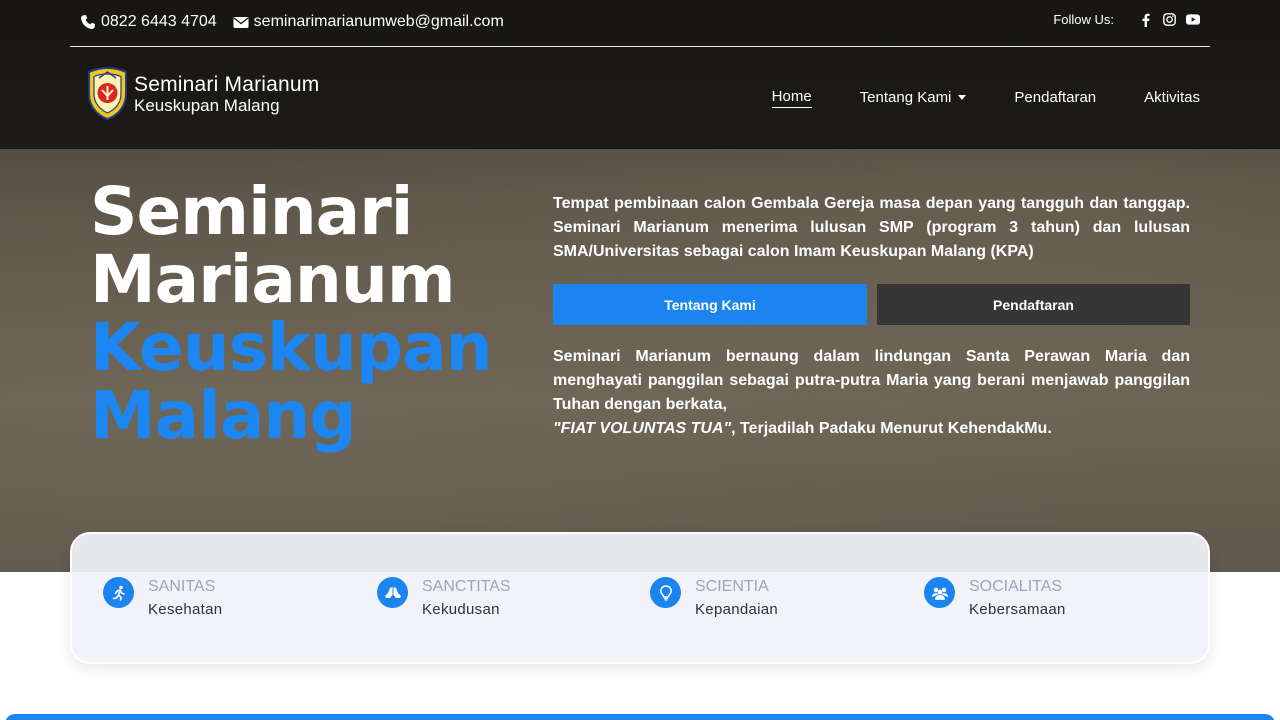  Describe the element at coordinates (1017, 609) in the screenshot. I see `feature-label: Kebersamaan` at that location.